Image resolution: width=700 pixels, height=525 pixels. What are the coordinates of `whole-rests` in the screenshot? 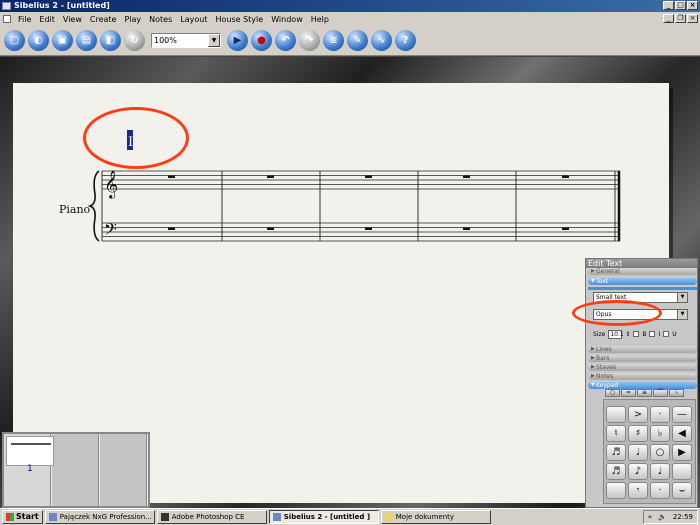 It's located at (368, 203).